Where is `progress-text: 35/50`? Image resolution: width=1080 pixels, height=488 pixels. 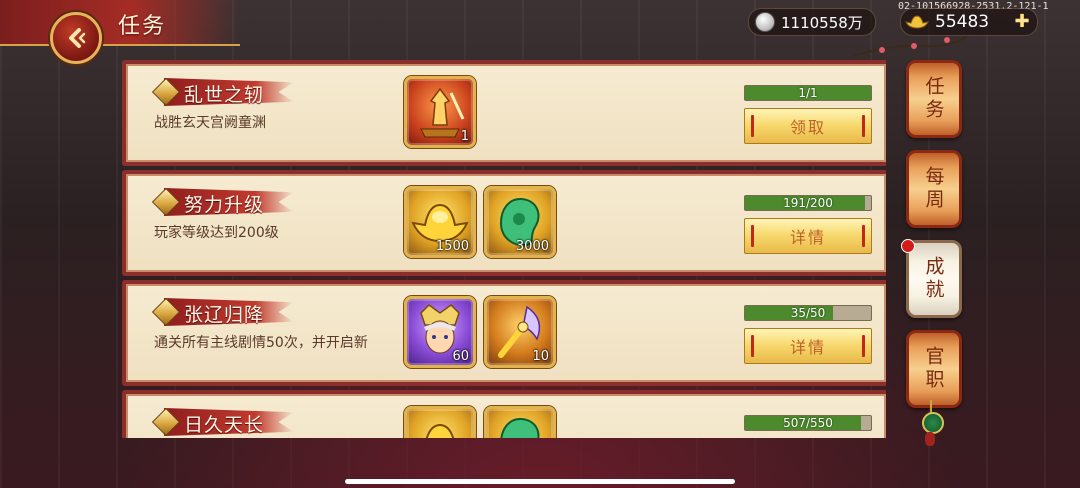
progress-text: 35/50 is located at coordinates (808, 313).